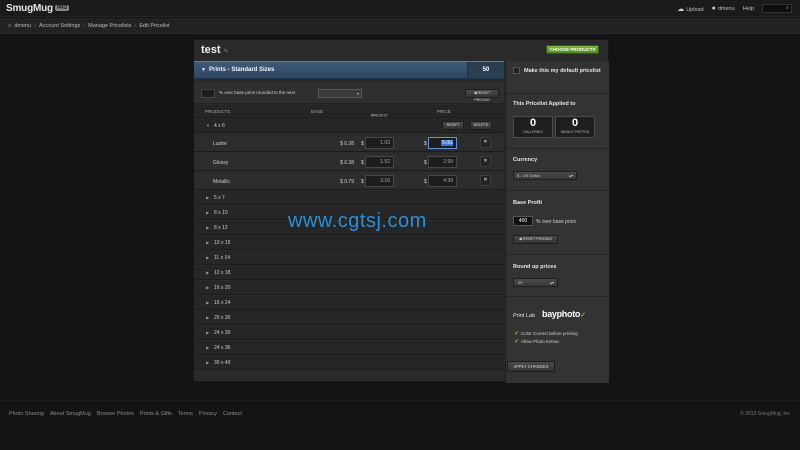 The height and width of the screenshot is (450, 800). What do you see at coordinates (520, 282) in the screenshot?
I see `round-up-value: .99` at bounding box center [520, 282].